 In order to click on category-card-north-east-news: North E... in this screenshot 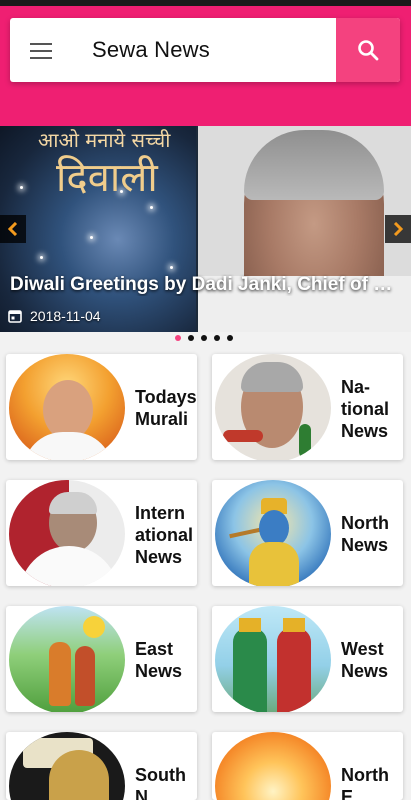, I will do `click(307, 766)`.